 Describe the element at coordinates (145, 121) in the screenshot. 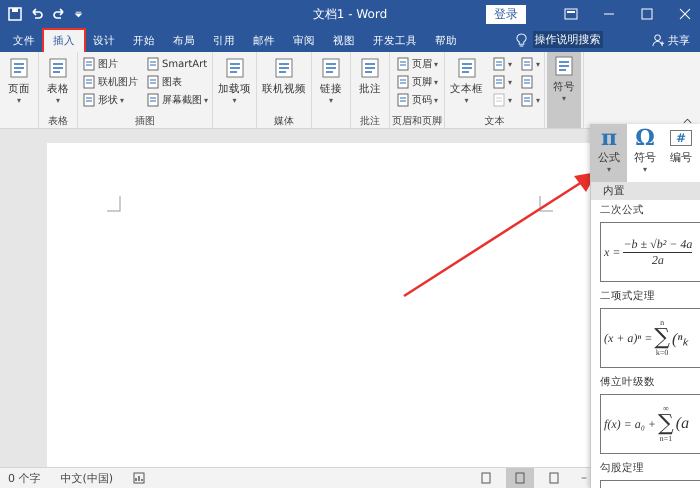

I see `group-label: 插图` at that location.